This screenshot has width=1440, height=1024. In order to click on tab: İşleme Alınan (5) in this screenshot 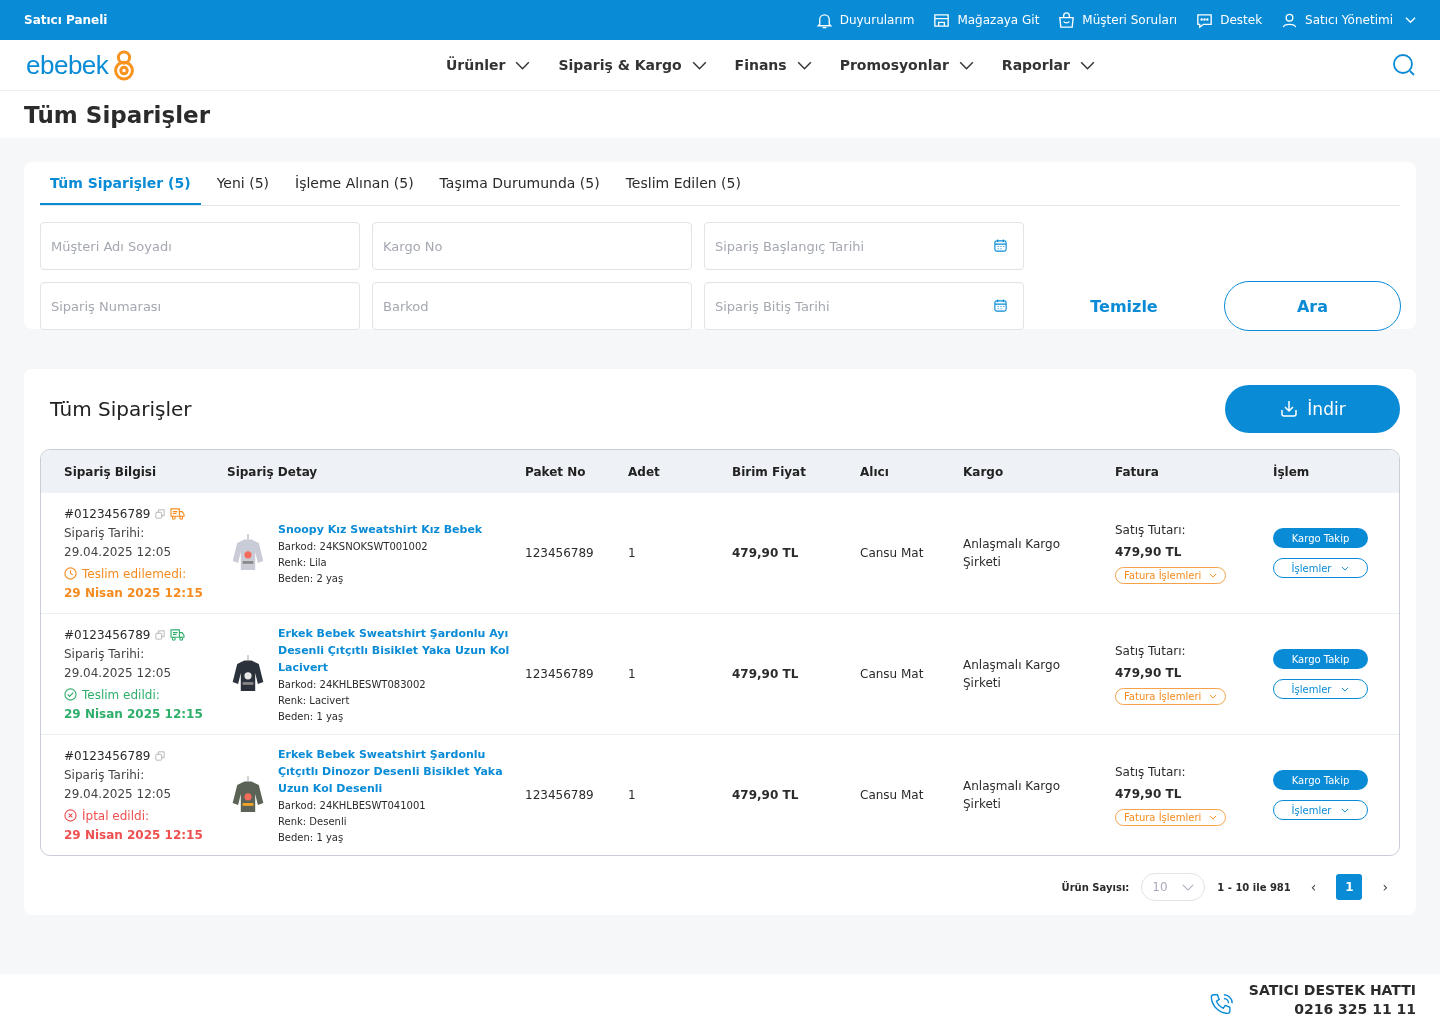, I will do `click(354, 183)`.